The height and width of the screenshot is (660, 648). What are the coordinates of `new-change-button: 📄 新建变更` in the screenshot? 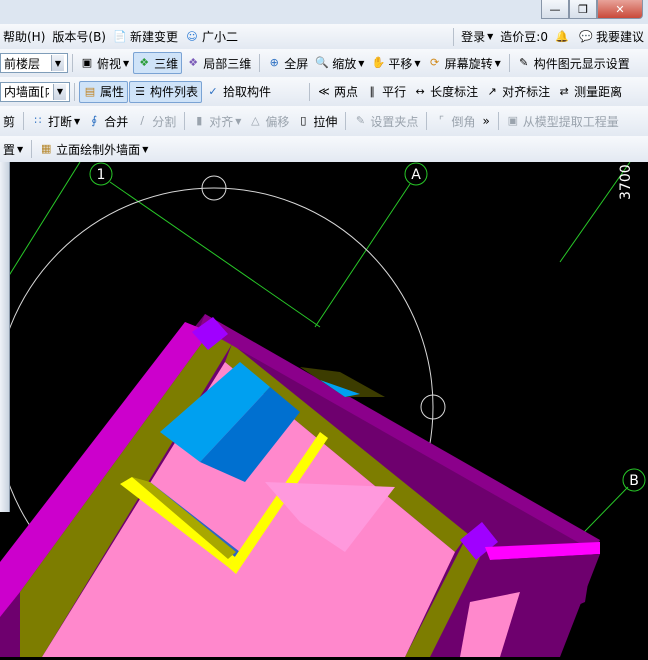 It's located at (145, 37).